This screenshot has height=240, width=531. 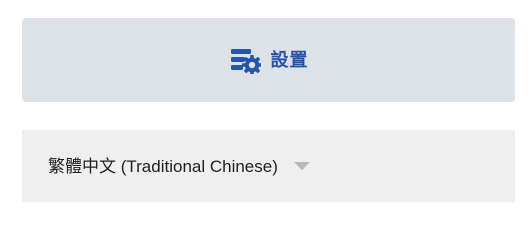 I want to click on settings-label: 設置, so click(x=289, y=60).